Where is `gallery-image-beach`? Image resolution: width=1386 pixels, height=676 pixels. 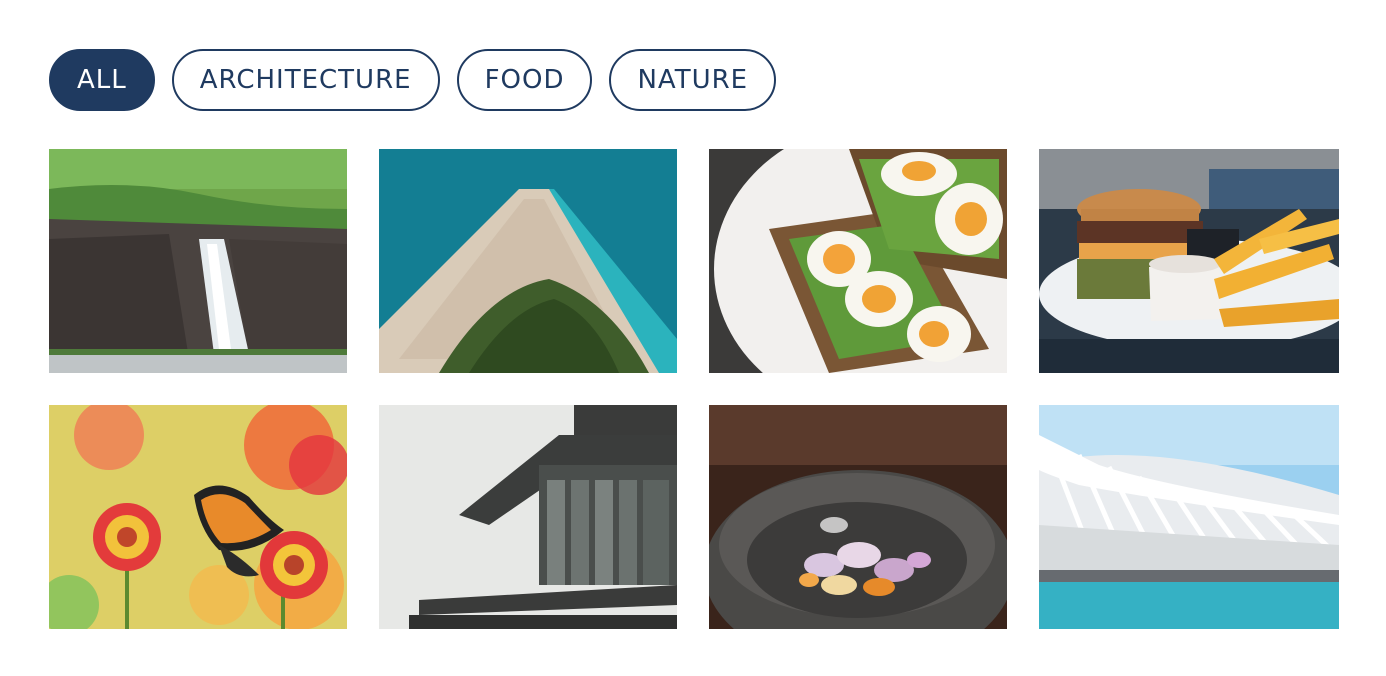 gallery-image-beach is located at coordinates (528, 261).